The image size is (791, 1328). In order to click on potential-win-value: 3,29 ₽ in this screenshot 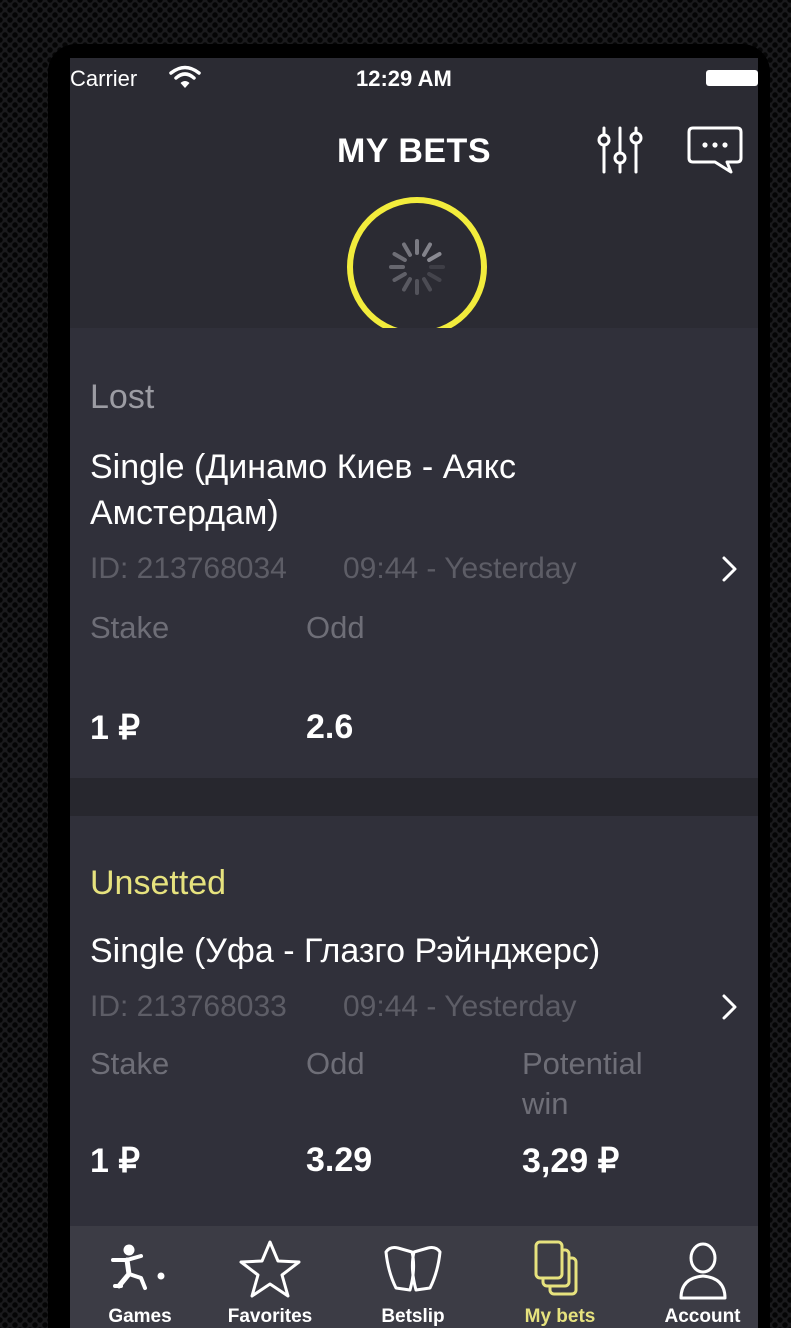, I will do `click(571, 1161)`.